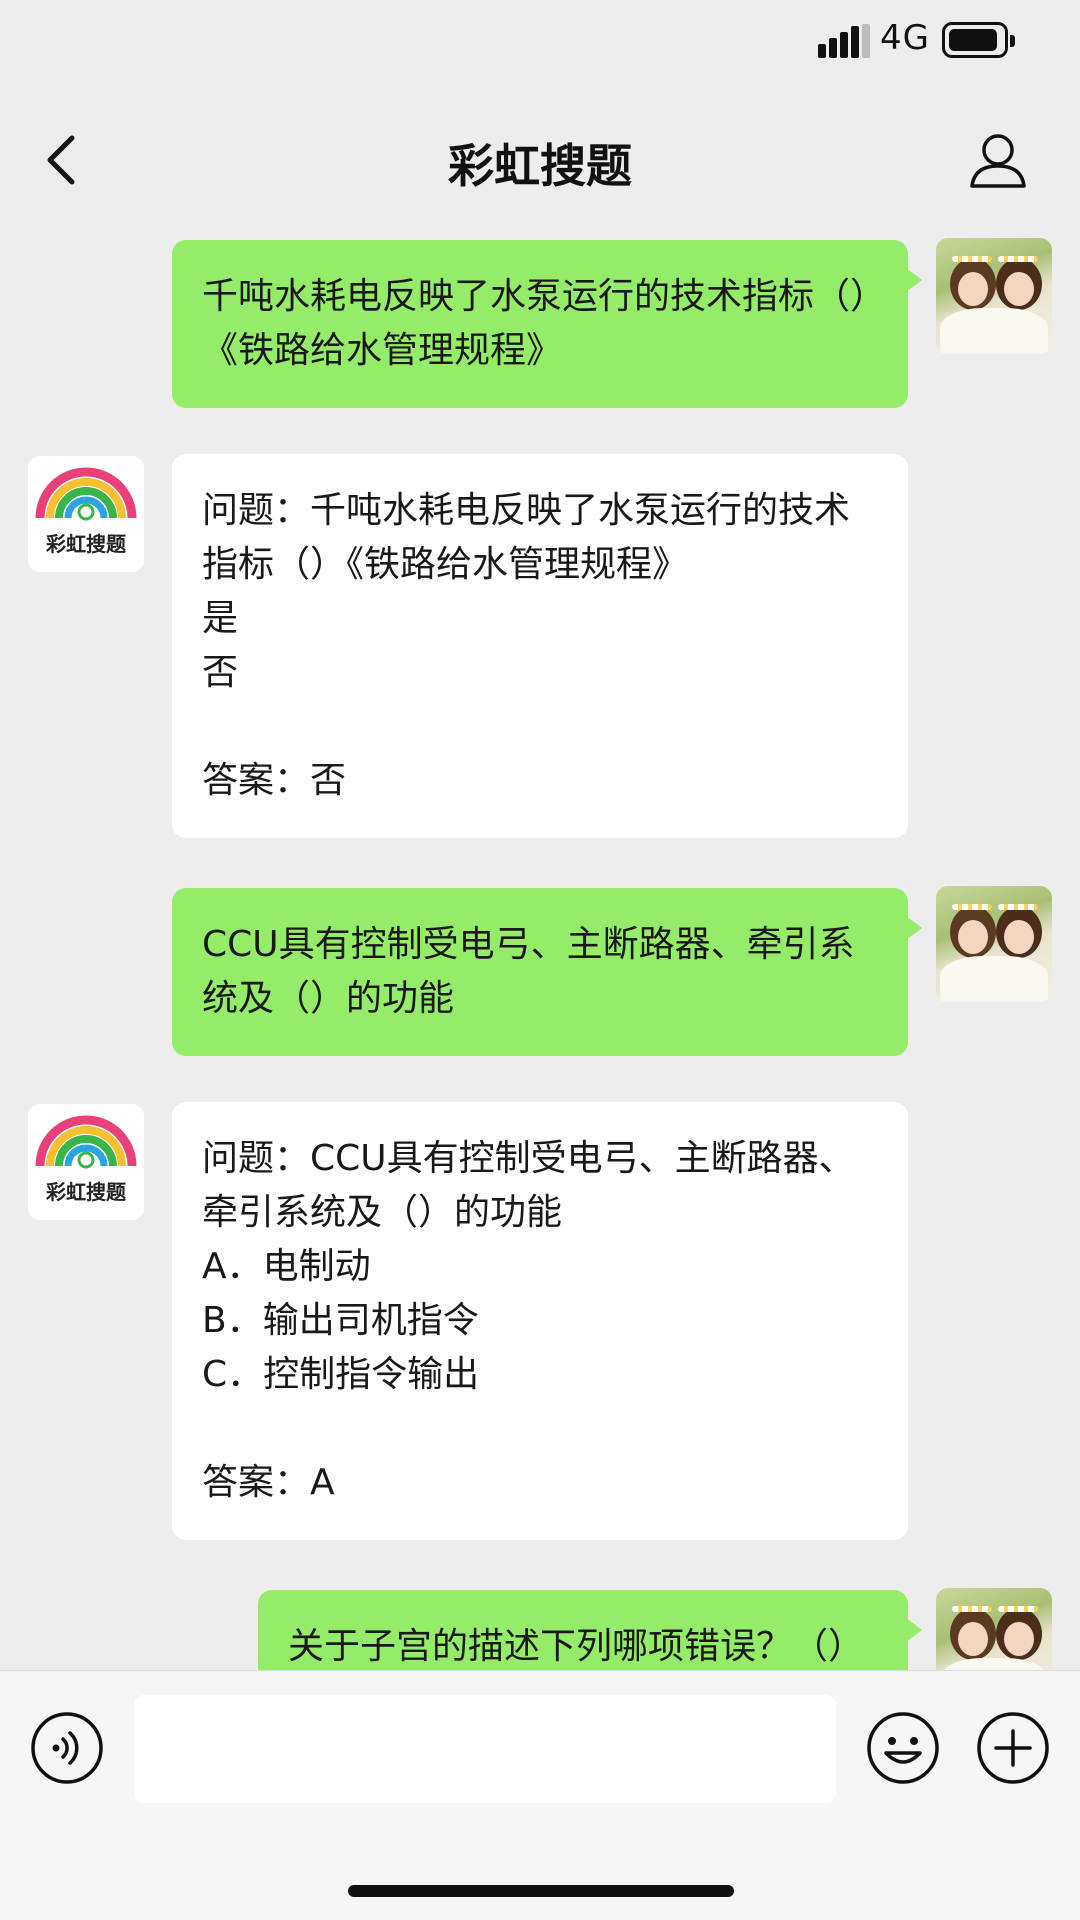  Describe the element at coordinates (590, 1630) in the screenshot. I see `message-bubble-sent: 关于子宫的描述下列哪项错误？（）` at that location.